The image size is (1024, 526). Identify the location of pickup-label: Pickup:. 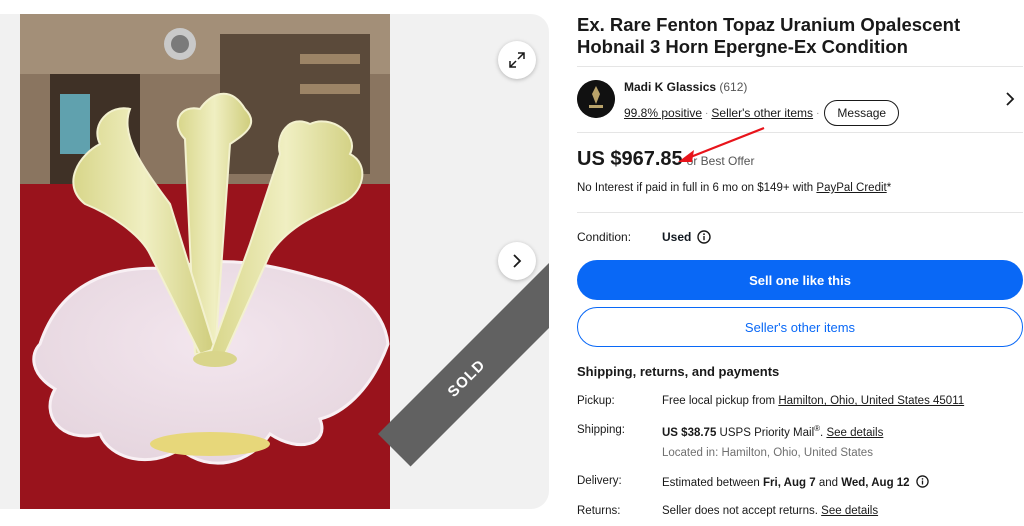
(596, 401).